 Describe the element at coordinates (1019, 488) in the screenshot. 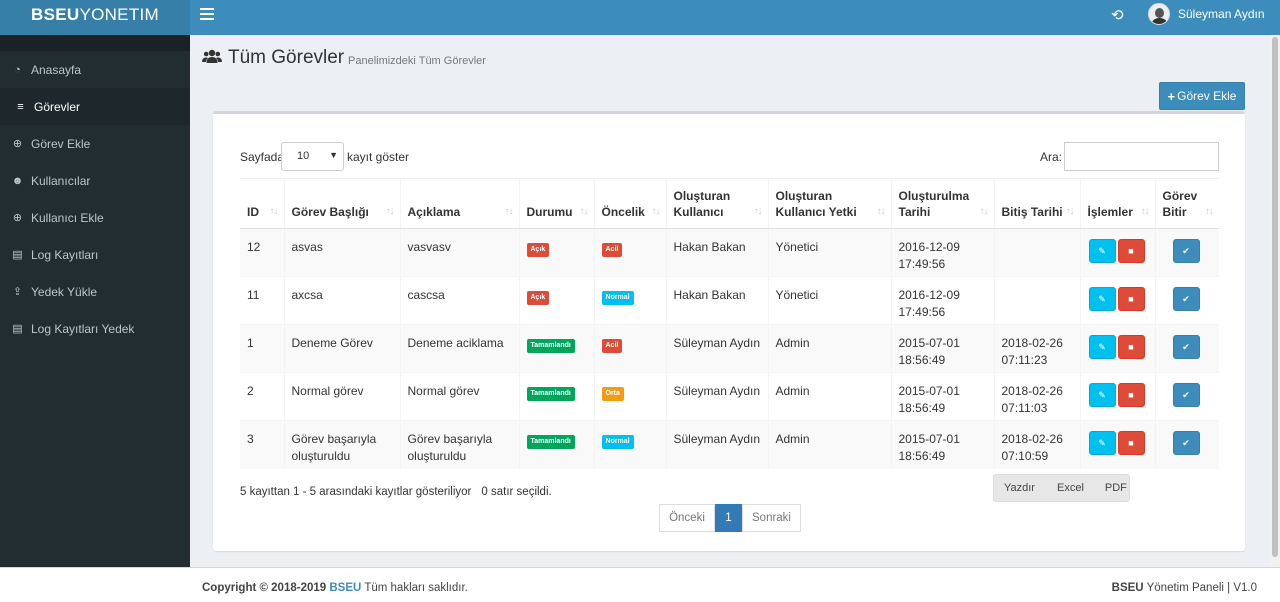

I see `print-button: Yazdır` at that location.